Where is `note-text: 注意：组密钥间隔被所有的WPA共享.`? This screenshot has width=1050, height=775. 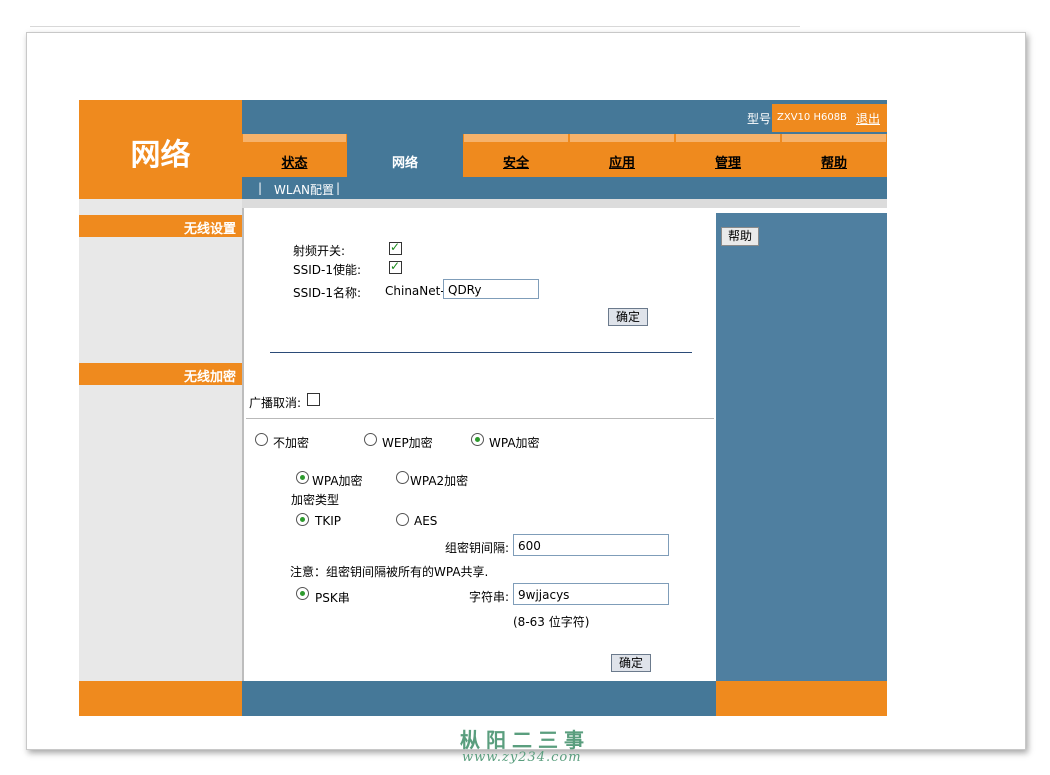
note-text: 注意：组密钥间隔被所有的WPA共享. is located at coordinates (389, 572).